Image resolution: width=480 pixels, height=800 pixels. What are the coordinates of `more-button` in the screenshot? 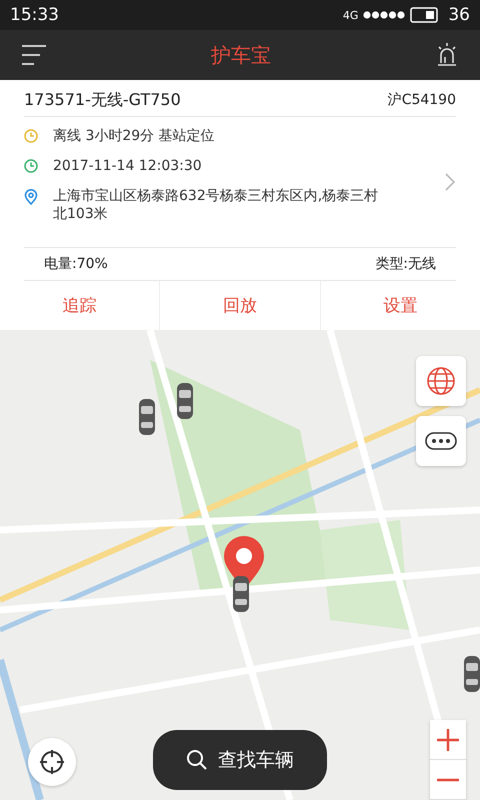 It's located at (441, 441).